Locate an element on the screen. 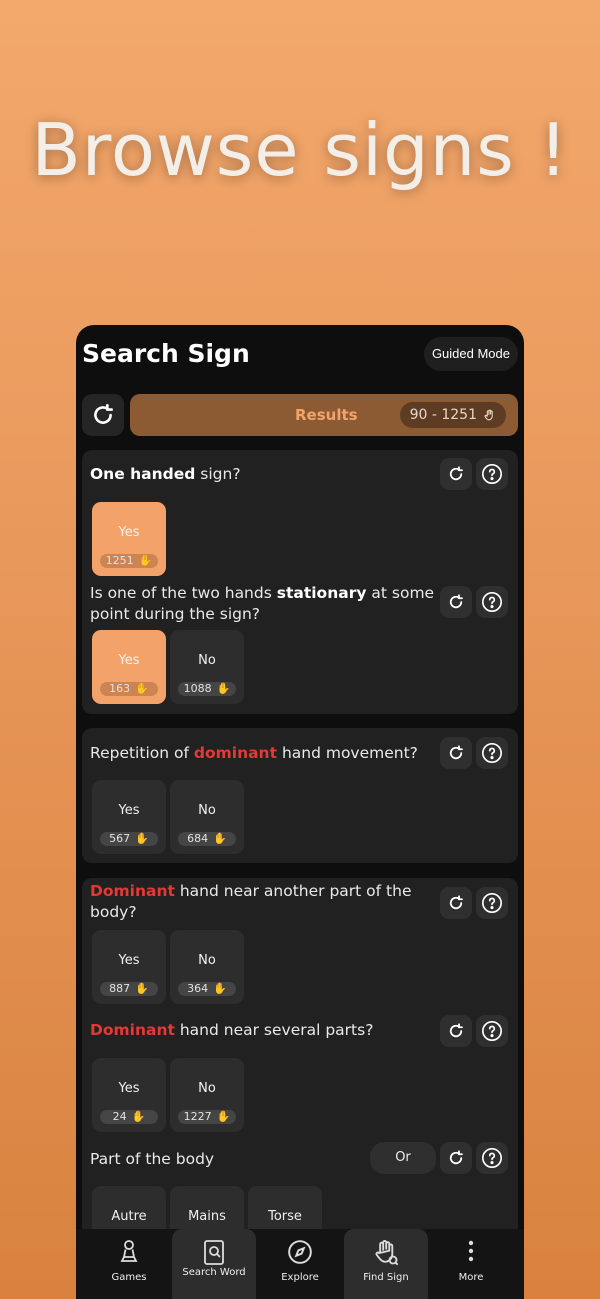 The width and height of the screenshot is (600, 1299). results-label: Results is located at coordinates (326, 415).